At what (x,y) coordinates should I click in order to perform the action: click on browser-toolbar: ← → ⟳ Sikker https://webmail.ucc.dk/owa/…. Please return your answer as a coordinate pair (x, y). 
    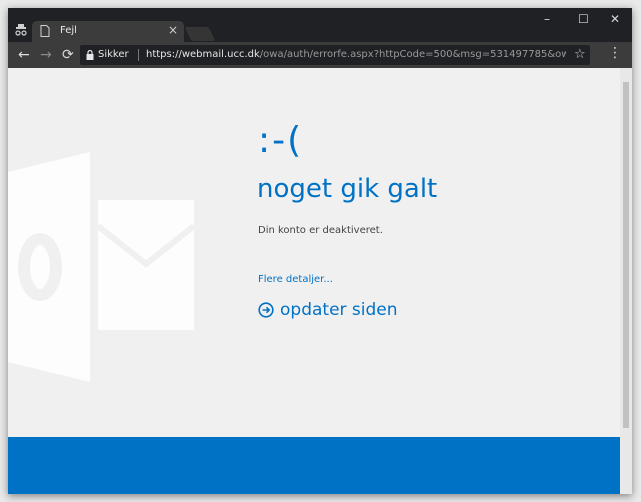
    Looking at the image, I should click on (320, 55).